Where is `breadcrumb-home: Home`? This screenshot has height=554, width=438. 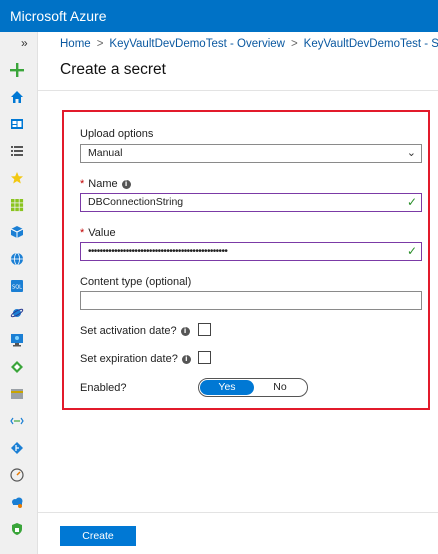 breadcrumb-home: Home is located at coordinates (75, 44).